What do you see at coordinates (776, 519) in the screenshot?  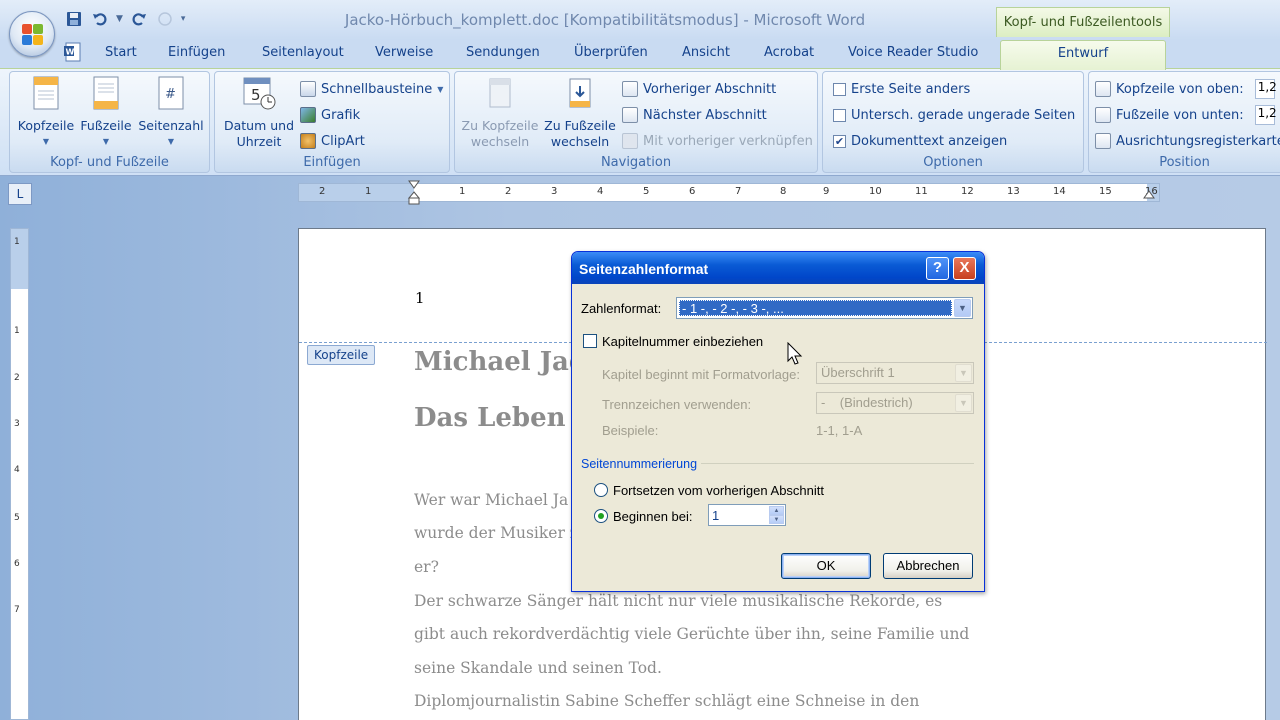 I see `spin-down-icon: ▼` at bounding box center [776, 519].